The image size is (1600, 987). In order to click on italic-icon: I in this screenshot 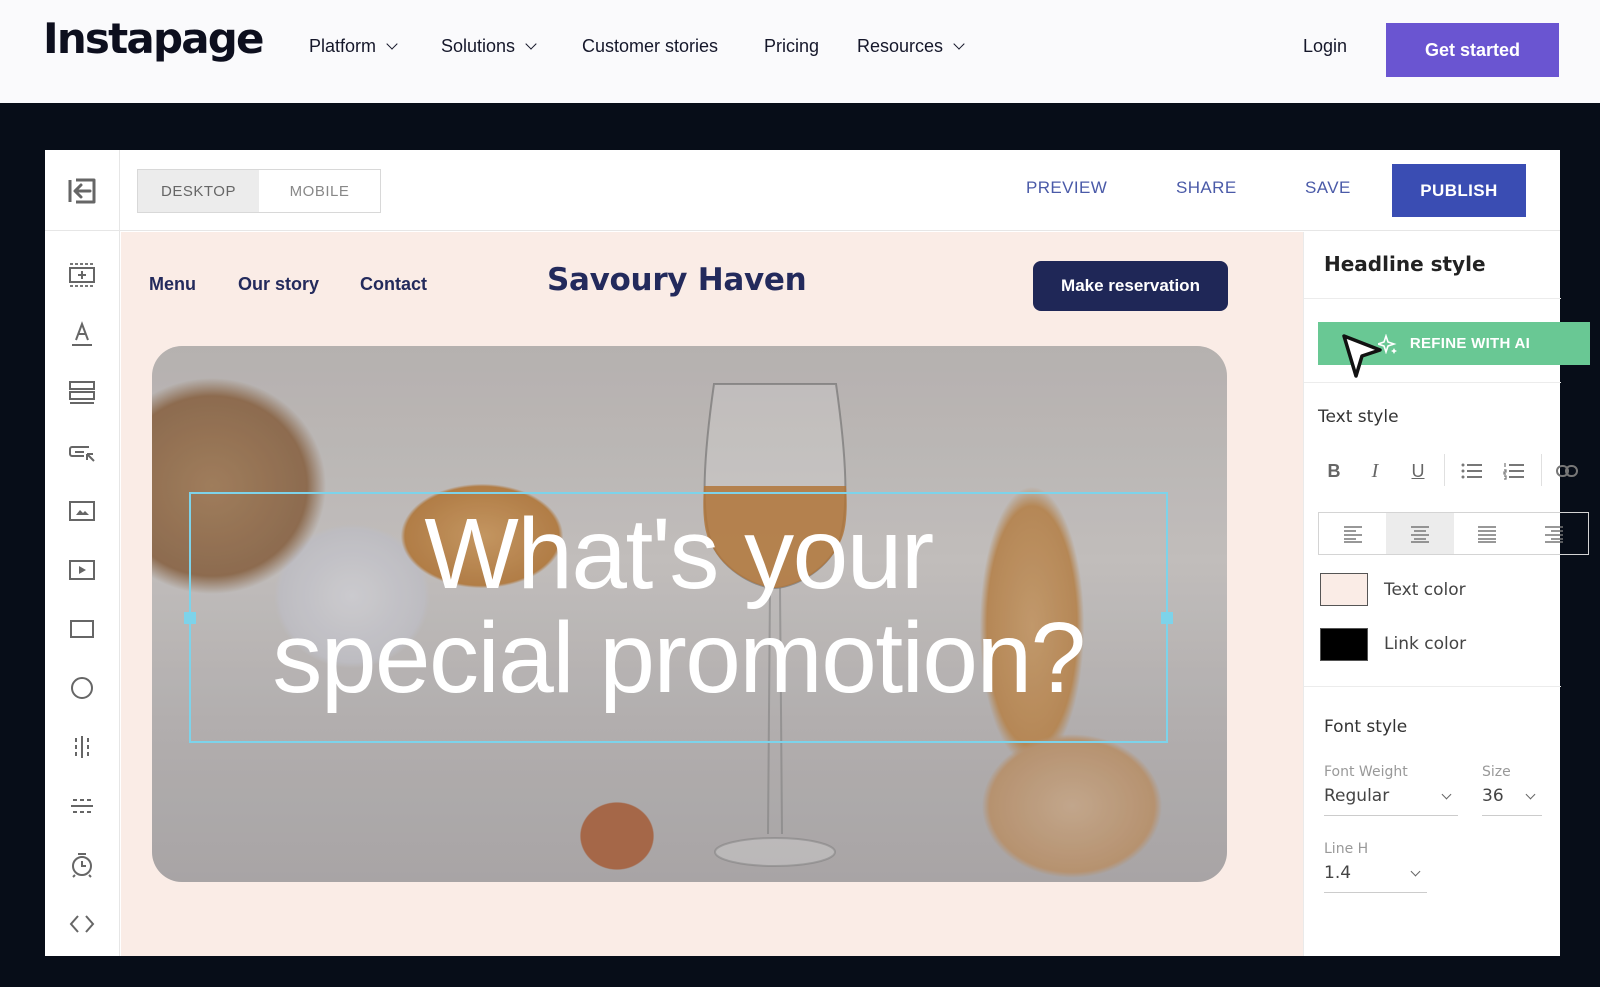, I will do `click(1375, 470)`.